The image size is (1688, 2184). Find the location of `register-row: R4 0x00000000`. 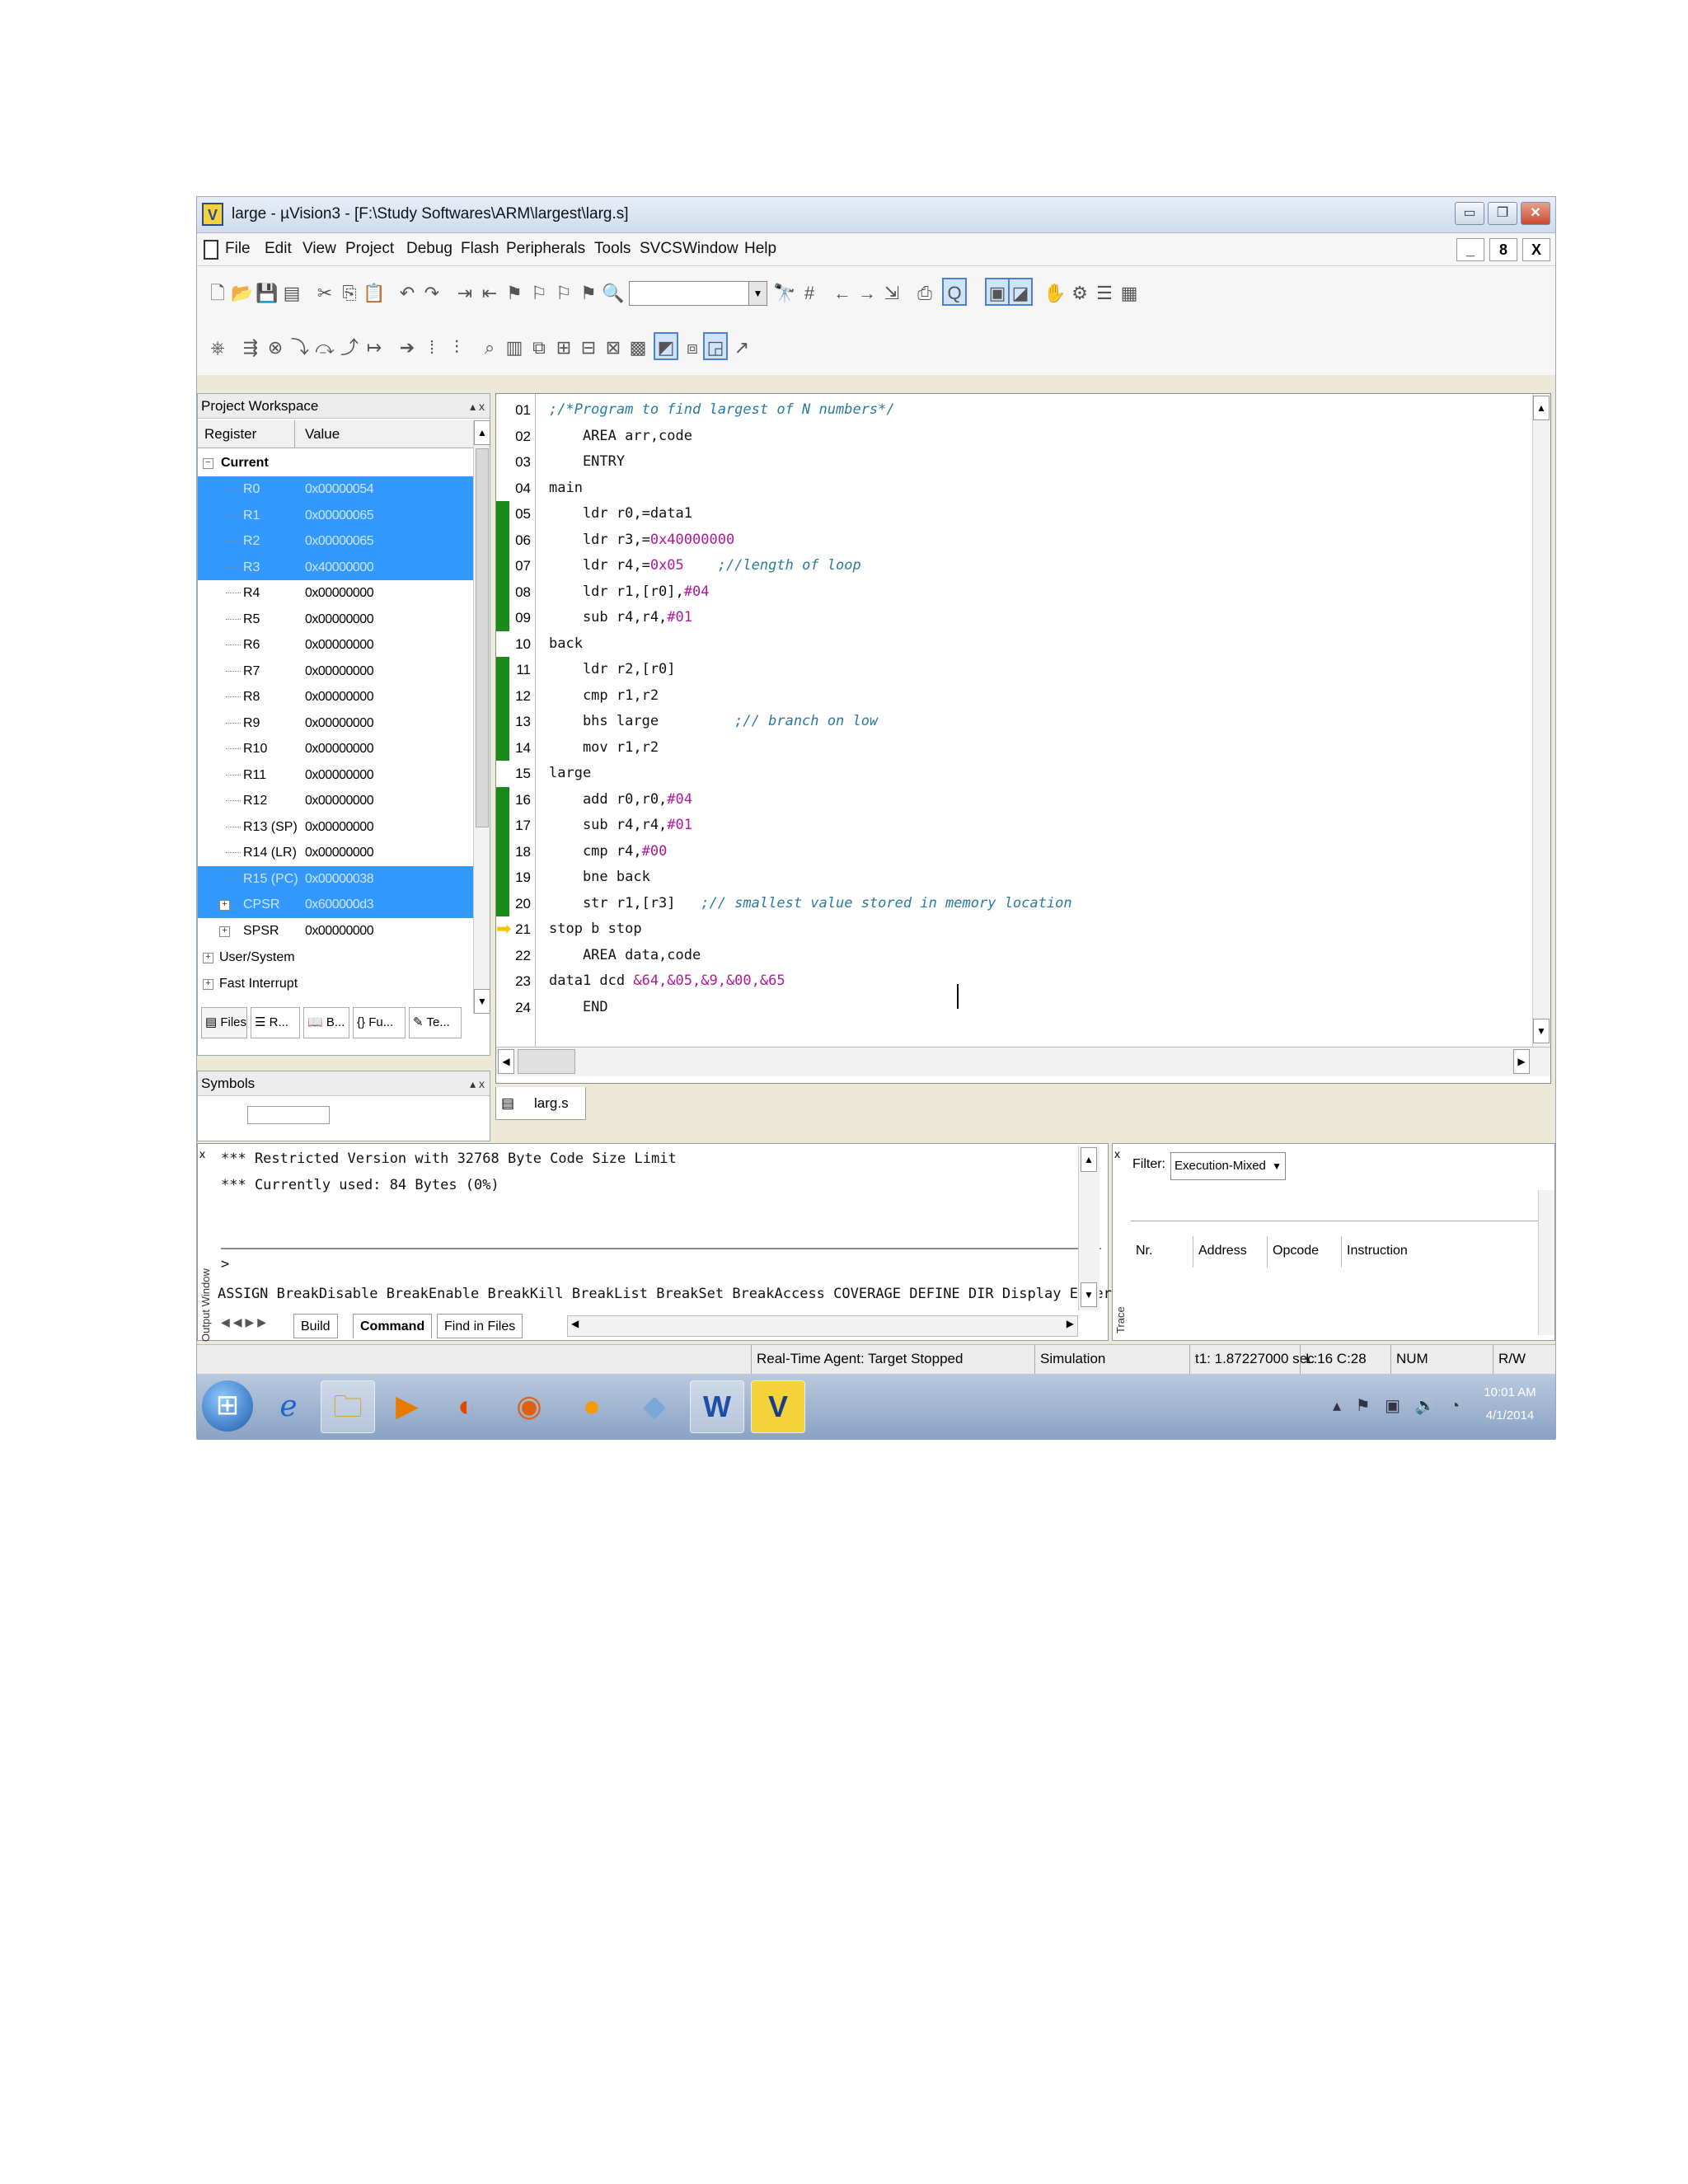

register-row: R4 0x00000000 is located at coordinates (336, 593).